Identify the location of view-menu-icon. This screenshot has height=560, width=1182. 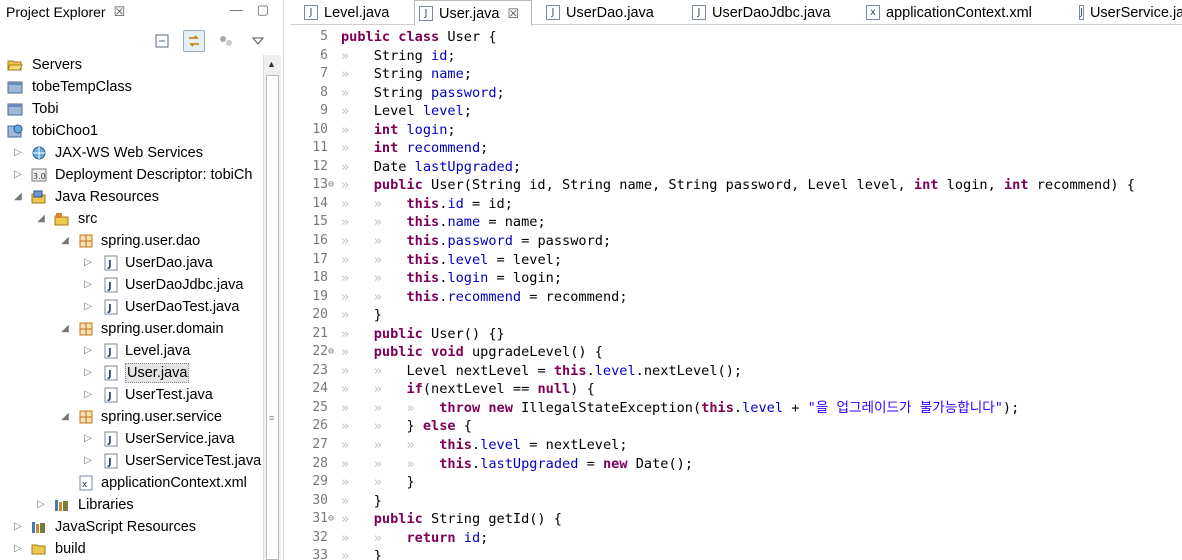
(258, 41).